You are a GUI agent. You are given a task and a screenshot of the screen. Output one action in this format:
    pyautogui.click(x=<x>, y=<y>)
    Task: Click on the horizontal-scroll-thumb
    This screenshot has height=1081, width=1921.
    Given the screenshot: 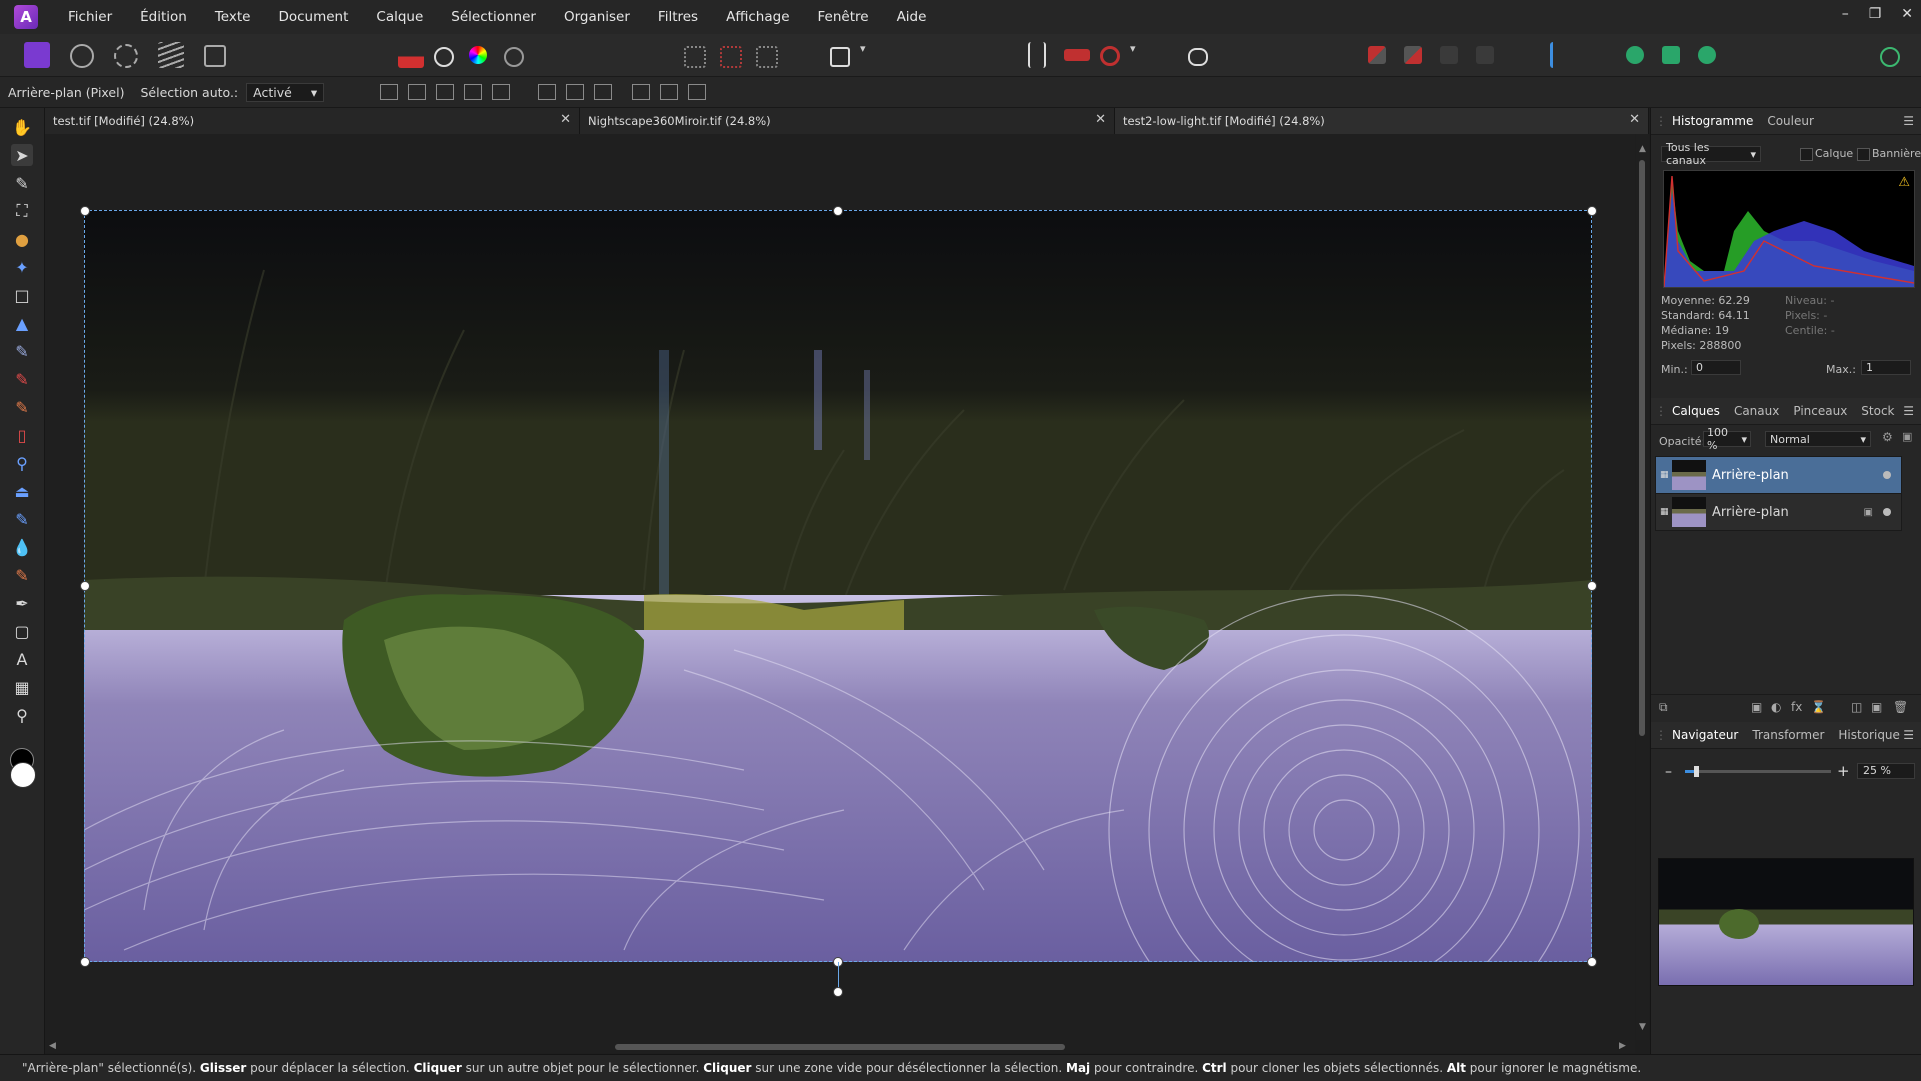 What is the action you would take?
    pyautogui.click(x=840, y=1047)
    